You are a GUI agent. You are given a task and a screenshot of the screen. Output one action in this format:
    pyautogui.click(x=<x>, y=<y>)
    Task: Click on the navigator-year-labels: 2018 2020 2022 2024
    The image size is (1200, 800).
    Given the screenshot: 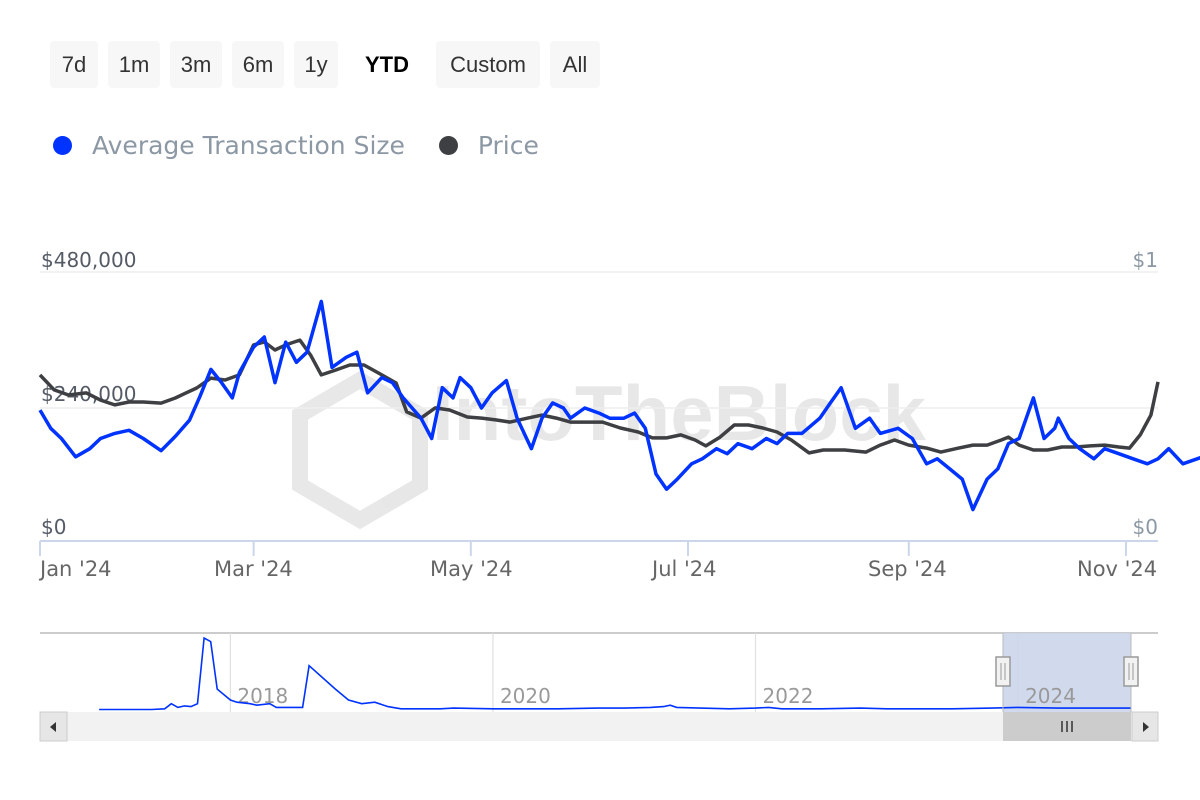 What is the action you would take?
    pyautogui.click(x=656, y=696)
    